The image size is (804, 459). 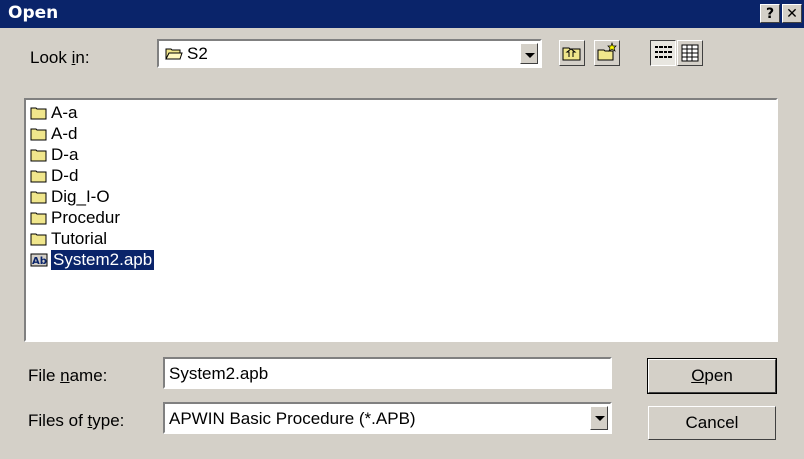 I want to click on close-button: ✕, so click(x=792, y=13).